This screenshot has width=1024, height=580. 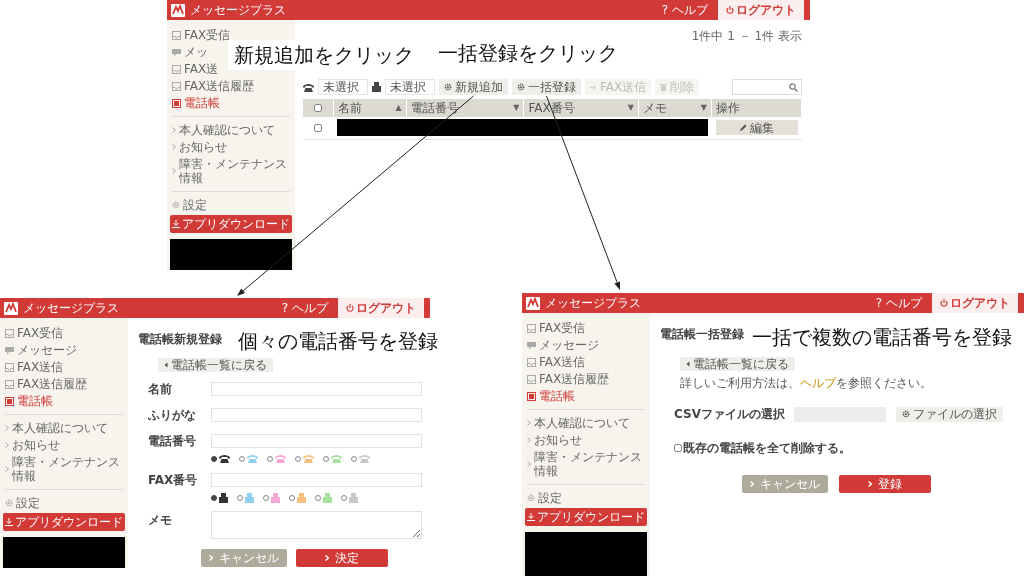 What do you see at coordinates (767, 87) in the screenshot?
I see `search-field` at bounding box center [767, 87].